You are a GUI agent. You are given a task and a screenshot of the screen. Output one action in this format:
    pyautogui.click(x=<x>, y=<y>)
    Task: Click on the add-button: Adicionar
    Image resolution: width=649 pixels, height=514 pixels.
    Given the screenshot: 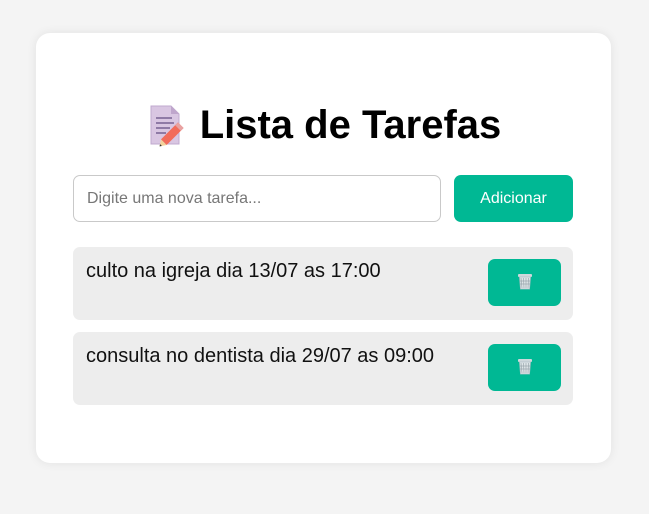 What is the action you would take?
    pyautogui.click(x=513, y=198)
    